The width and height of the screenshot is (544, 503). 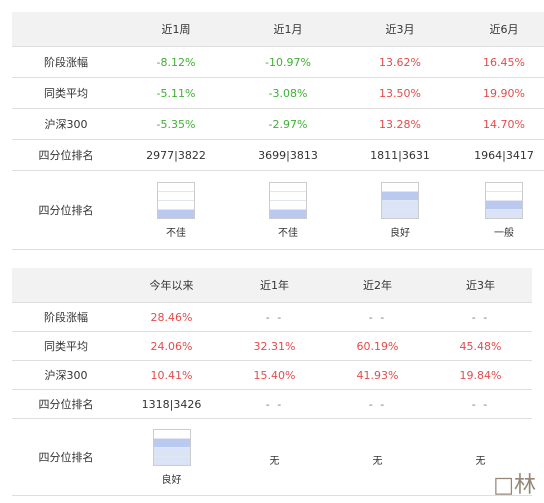 I want to click on quartile-cell: 良好, so click(x=400, y=210).